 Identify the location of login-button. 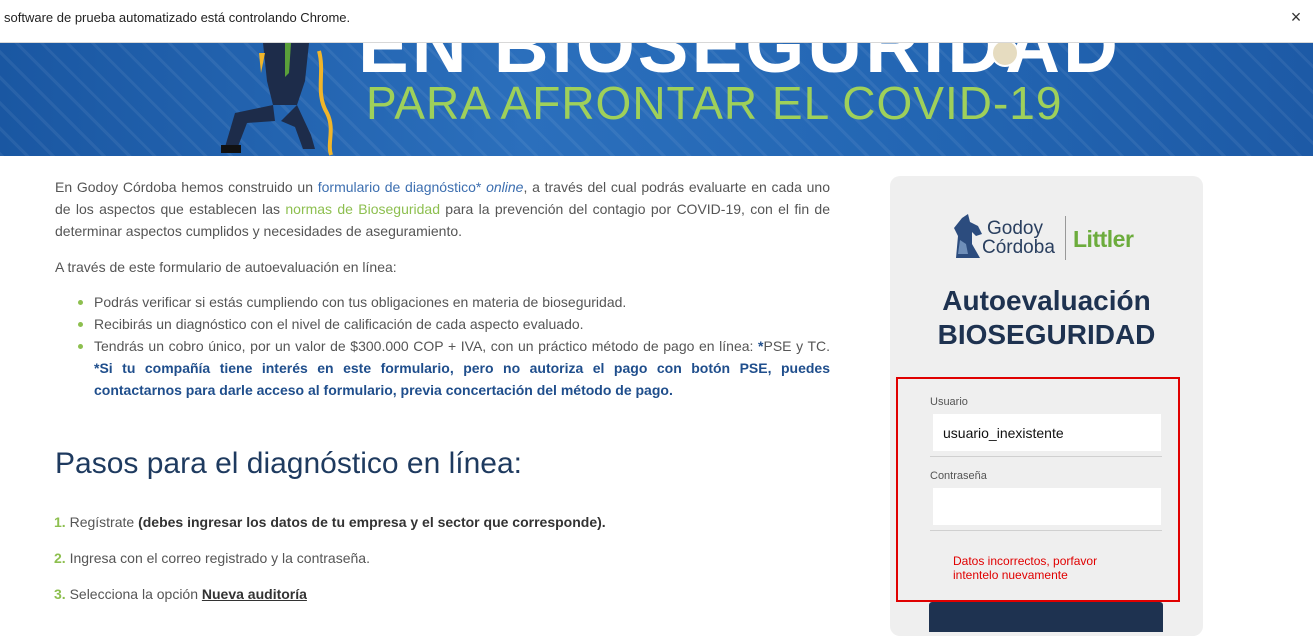
(1046, 617).